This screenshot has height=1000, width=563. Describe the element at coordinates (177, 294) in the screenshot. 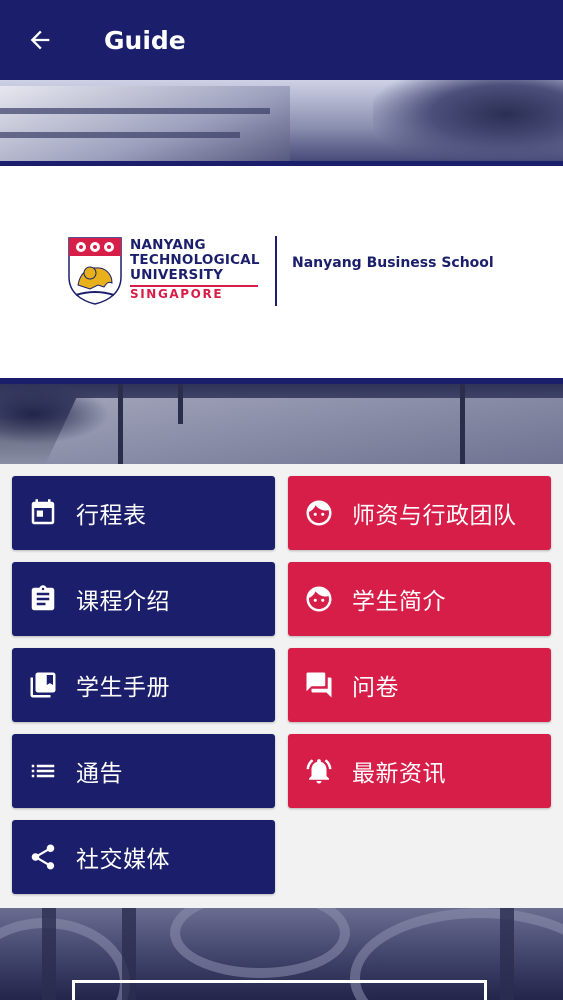

I see `university-country: SINGAPORE` at that location.